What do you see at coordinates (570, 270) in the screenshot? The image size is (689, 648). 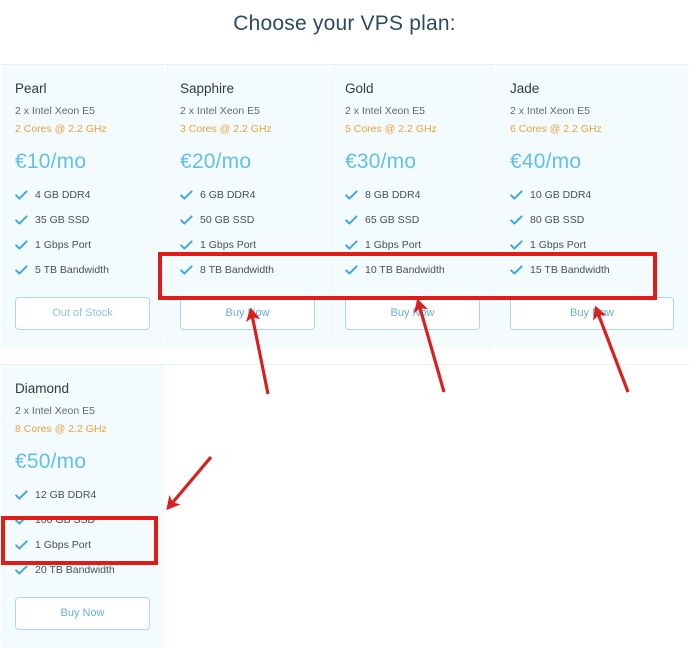 I see `feature-label: 15 TB Bandwidth` at bounding box center [570, 270].